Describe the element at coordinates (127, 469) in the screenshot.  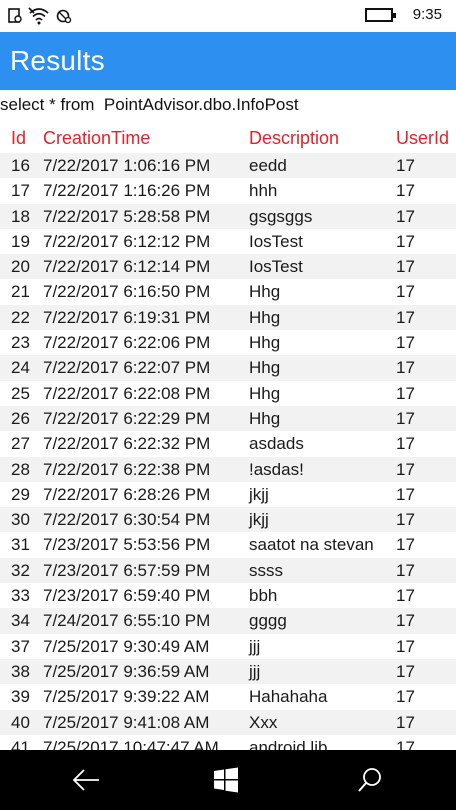
I see `cell-creationtime: 7/22/2017 6:22:38 PM` at that location.